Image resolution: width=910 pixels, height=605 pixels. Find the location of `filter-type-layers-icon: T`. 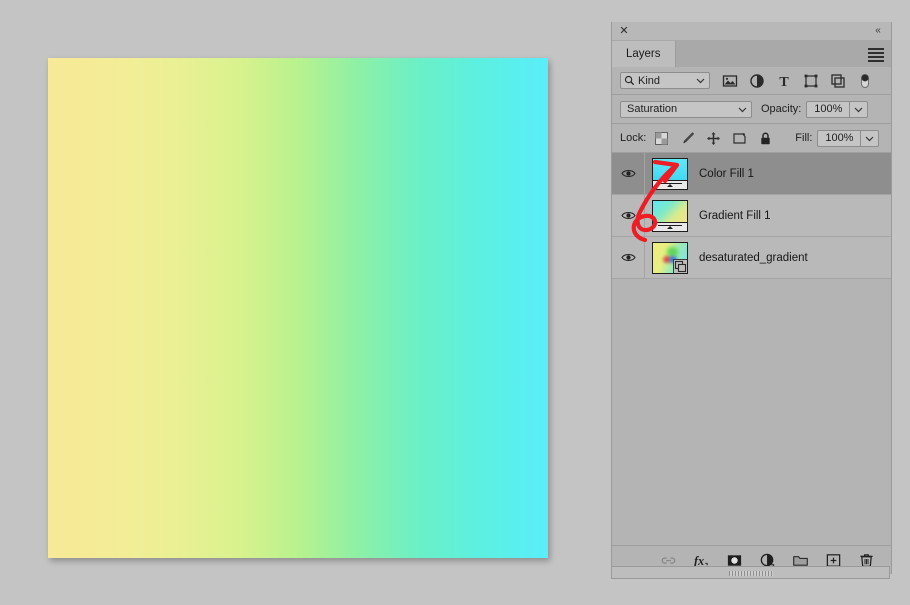

filter-type-layers-icon: T is located at coordinates (784, 81).